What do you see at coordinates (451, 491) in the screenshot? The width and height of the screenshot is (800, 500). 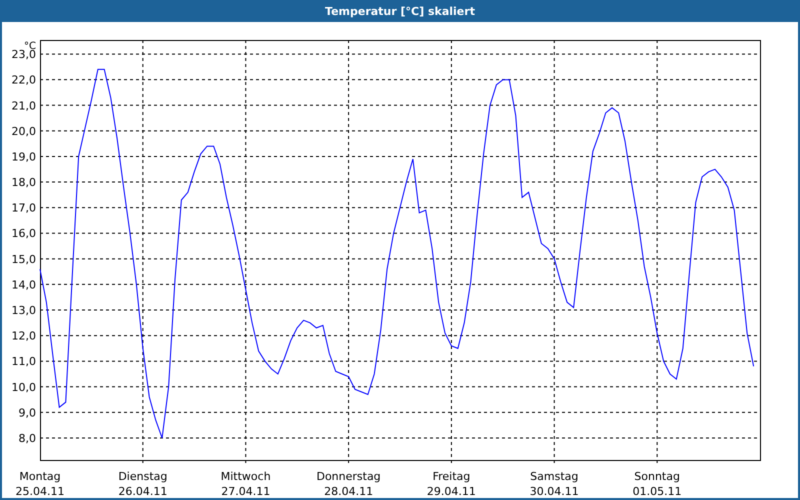 I see `date-label: 29.04.11` at bounding box center [451, 491].